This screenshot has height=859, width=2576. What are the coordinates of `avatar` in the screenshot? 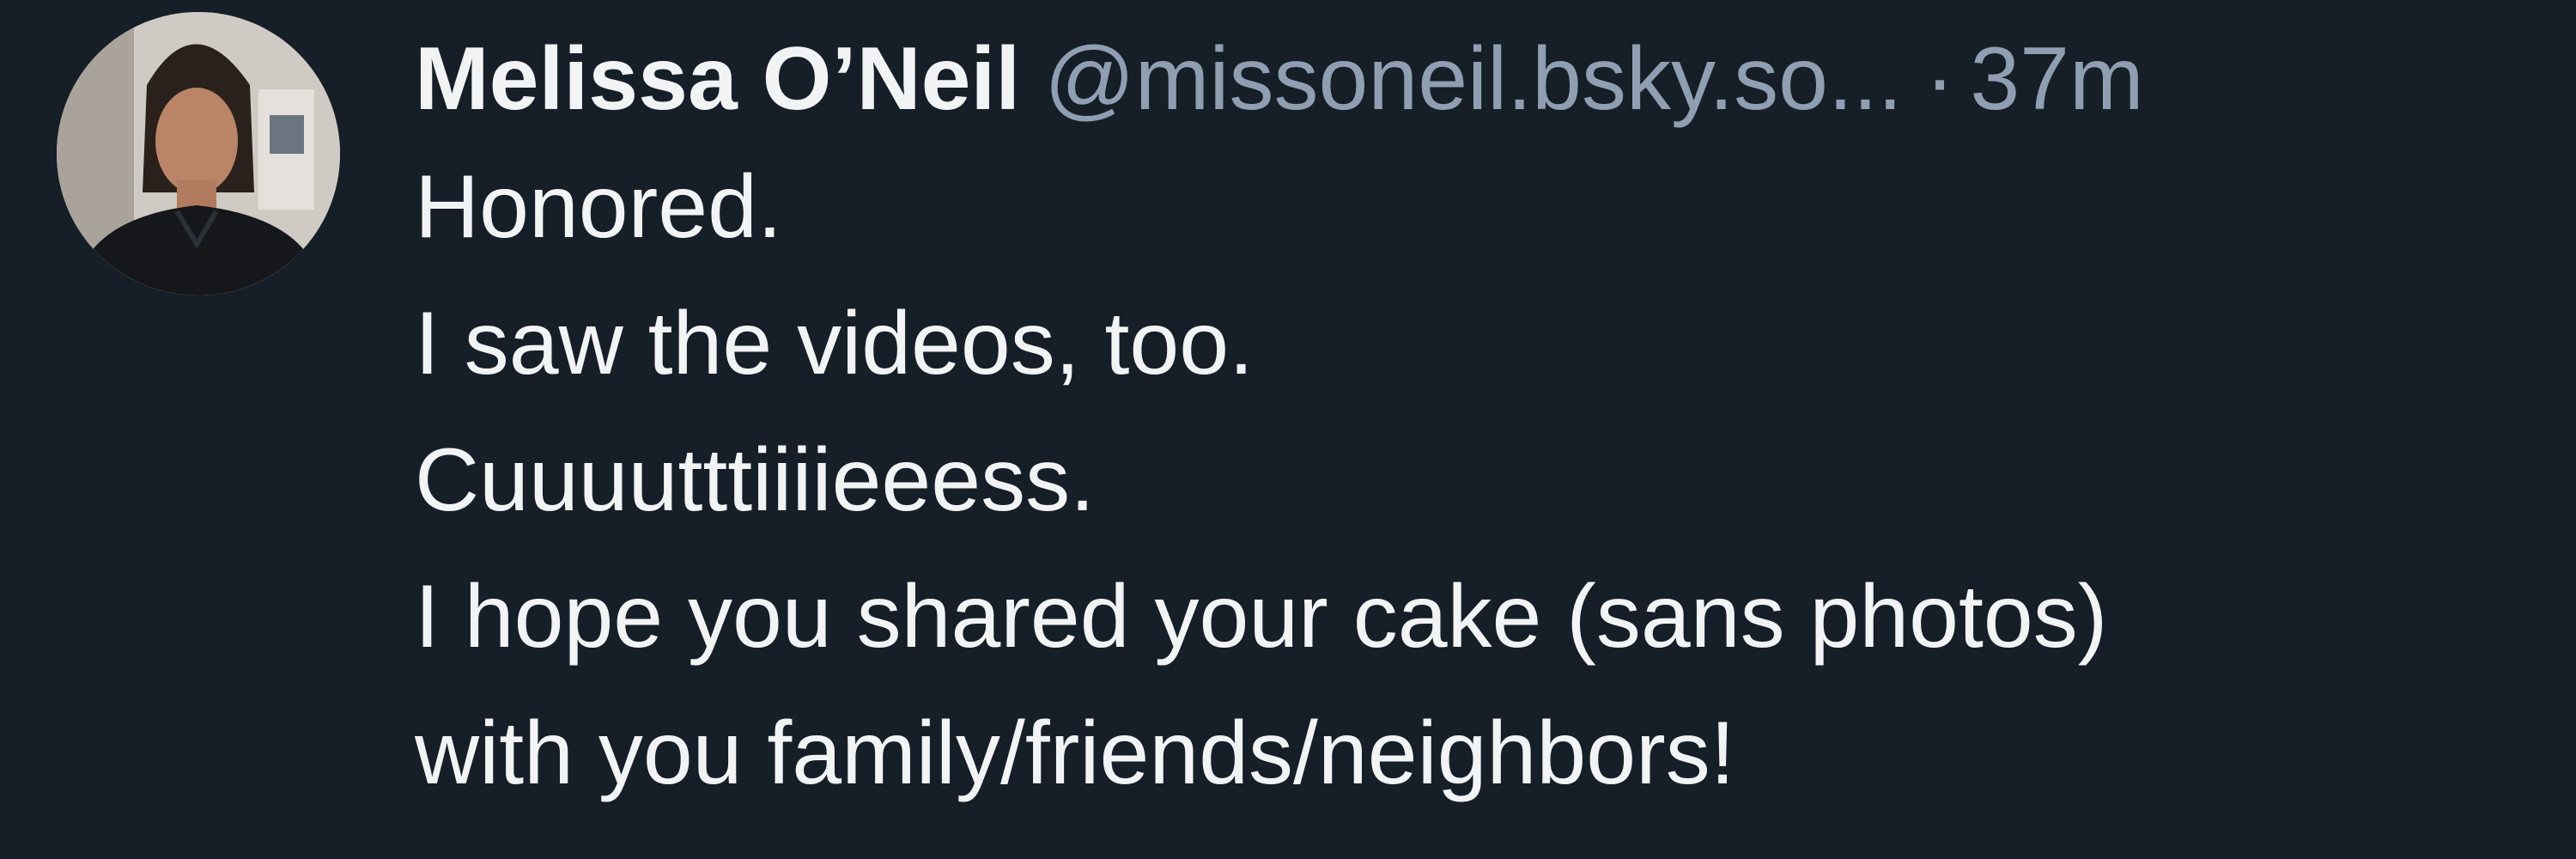 It's located at (198, 153).